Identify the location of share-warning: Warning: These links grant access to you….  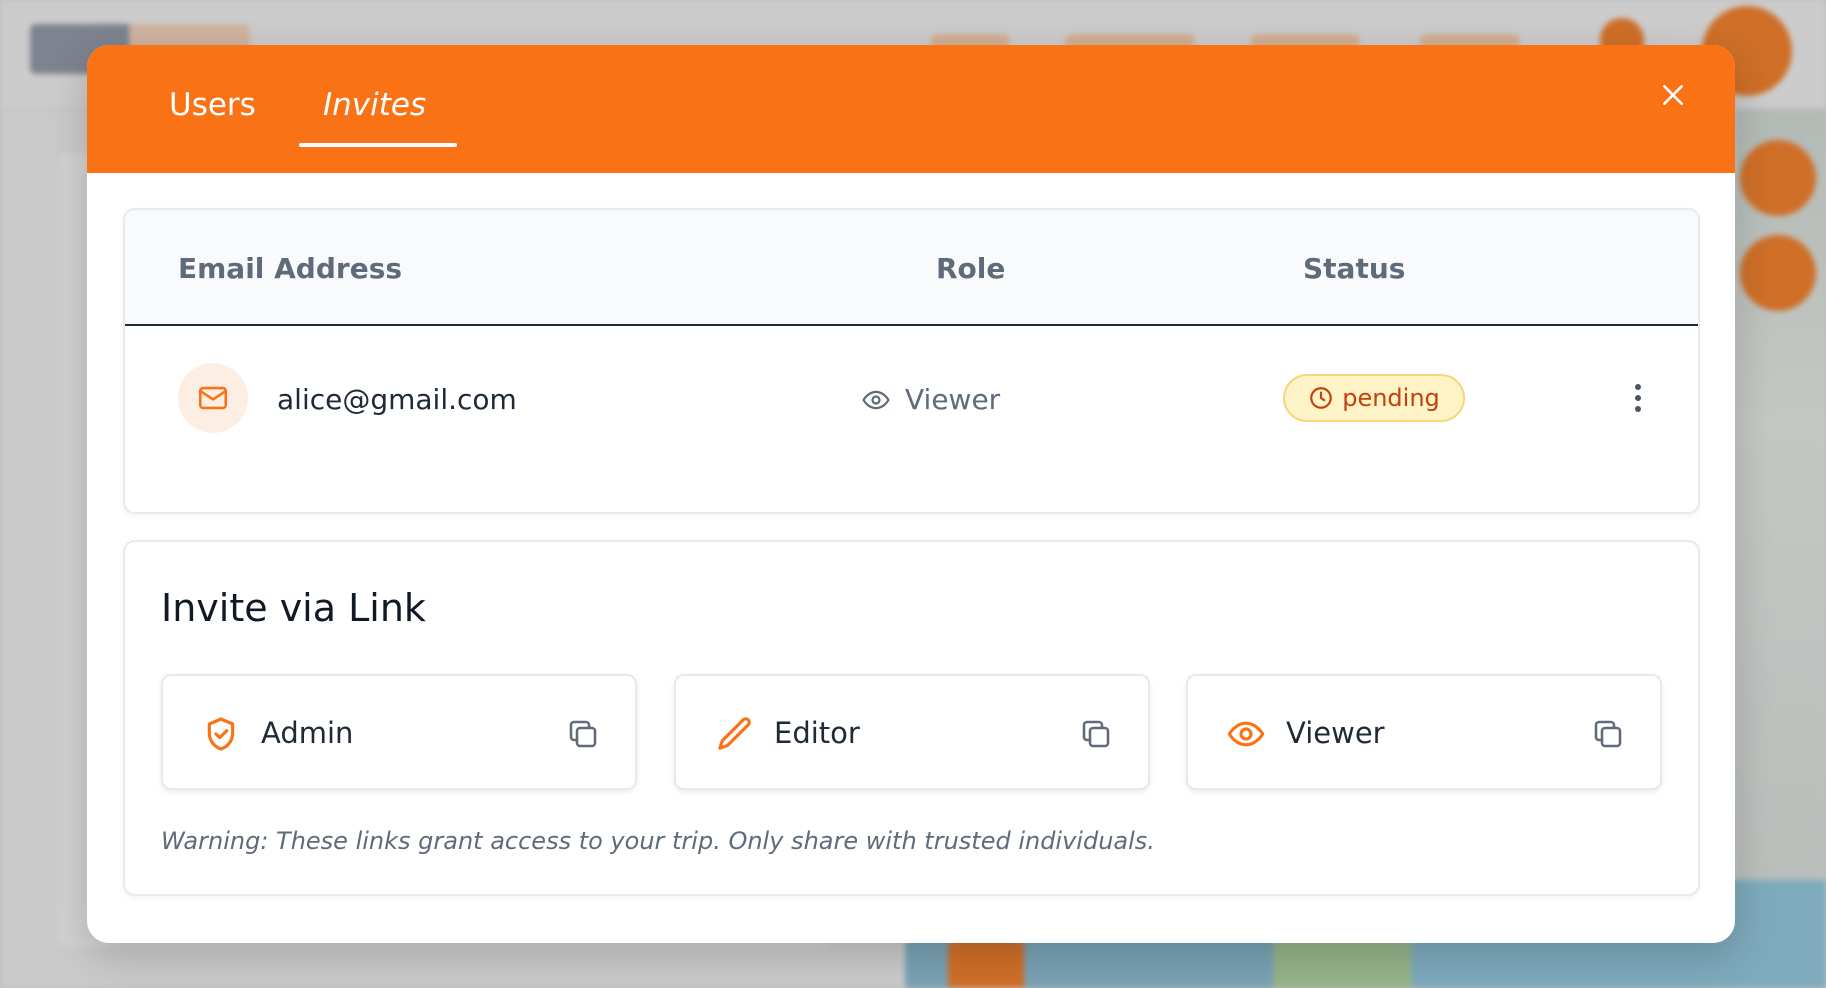
(658, 841).